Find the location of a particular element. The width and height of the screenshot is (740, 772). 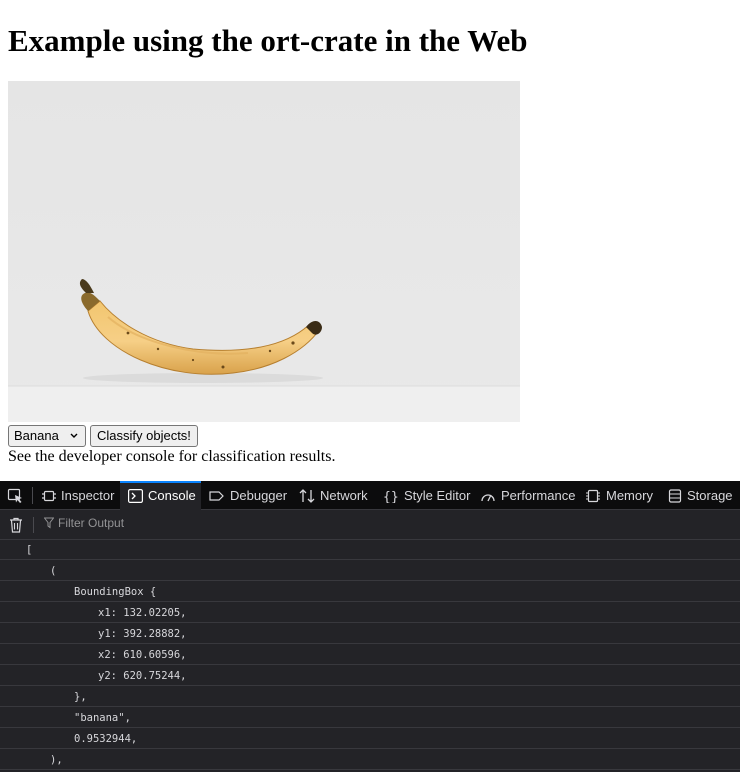

console-line: BoundingBox { is located at coordinates (370, 592).